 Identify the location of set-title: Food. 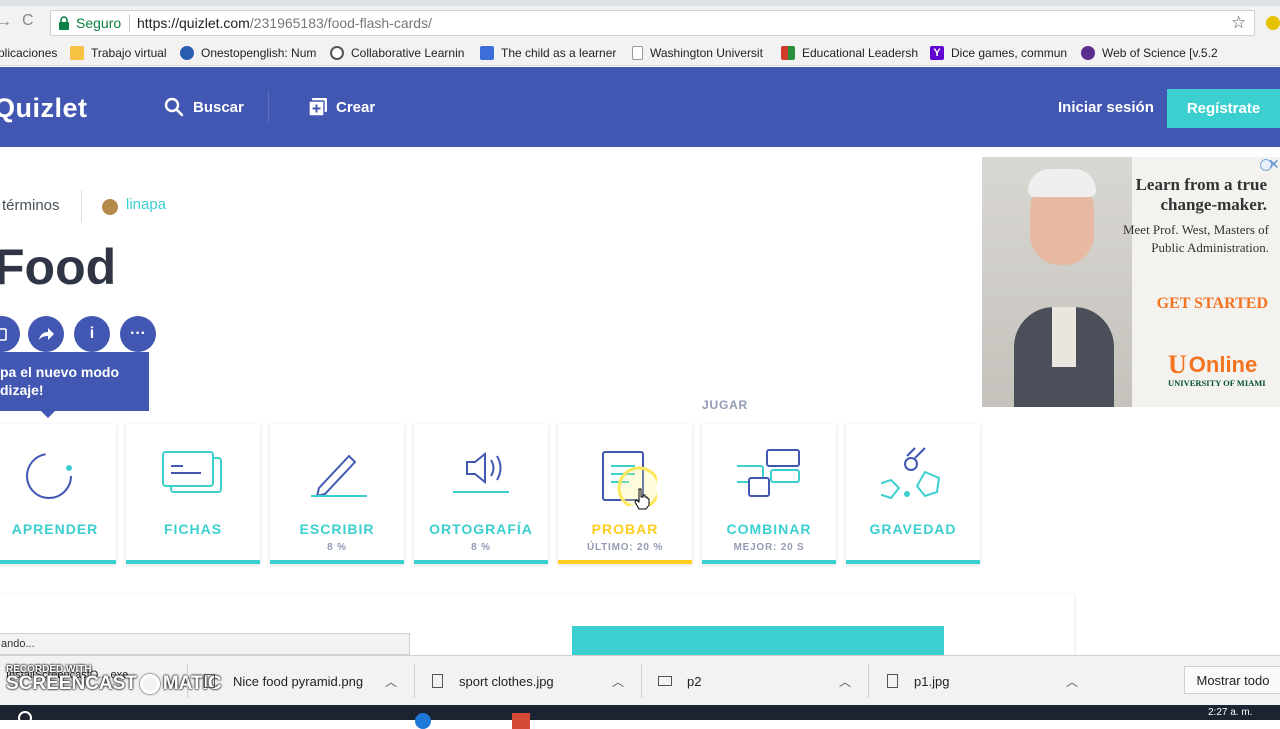
(58, 267).